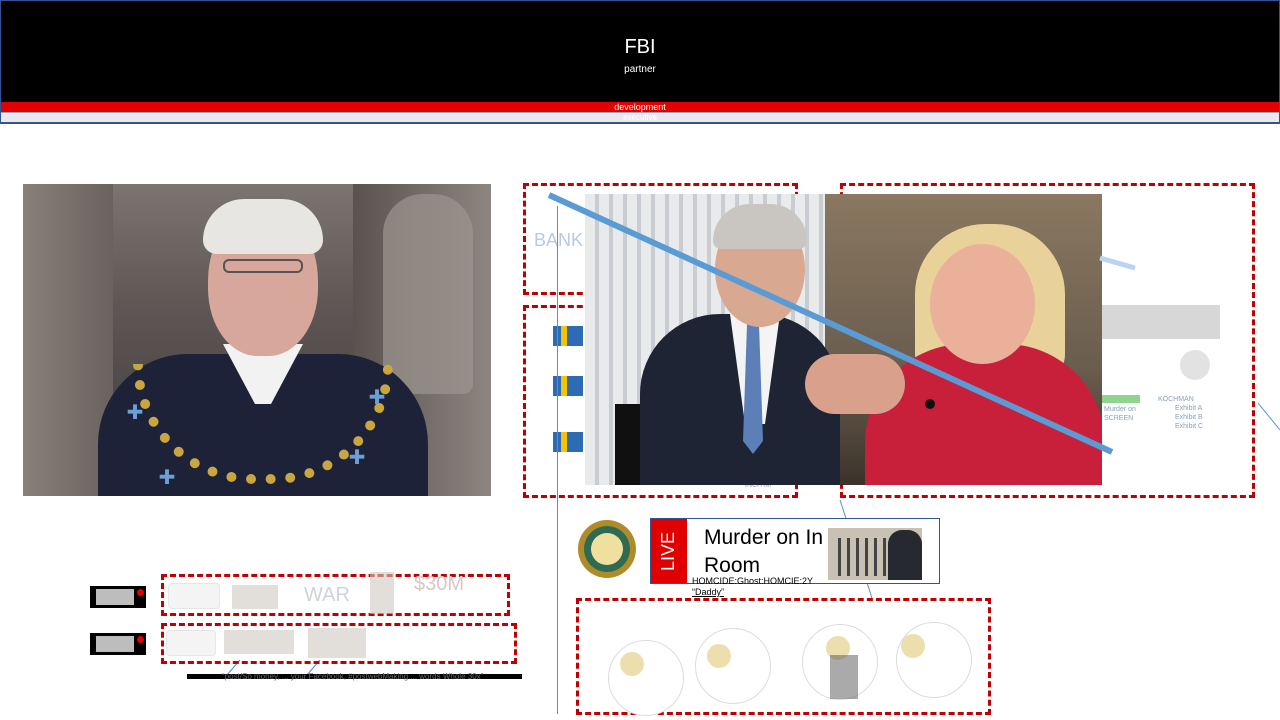 This screenshot has width=1280, height=720. I want to click on live-card-link: “Daddy”, so click(708, 592).